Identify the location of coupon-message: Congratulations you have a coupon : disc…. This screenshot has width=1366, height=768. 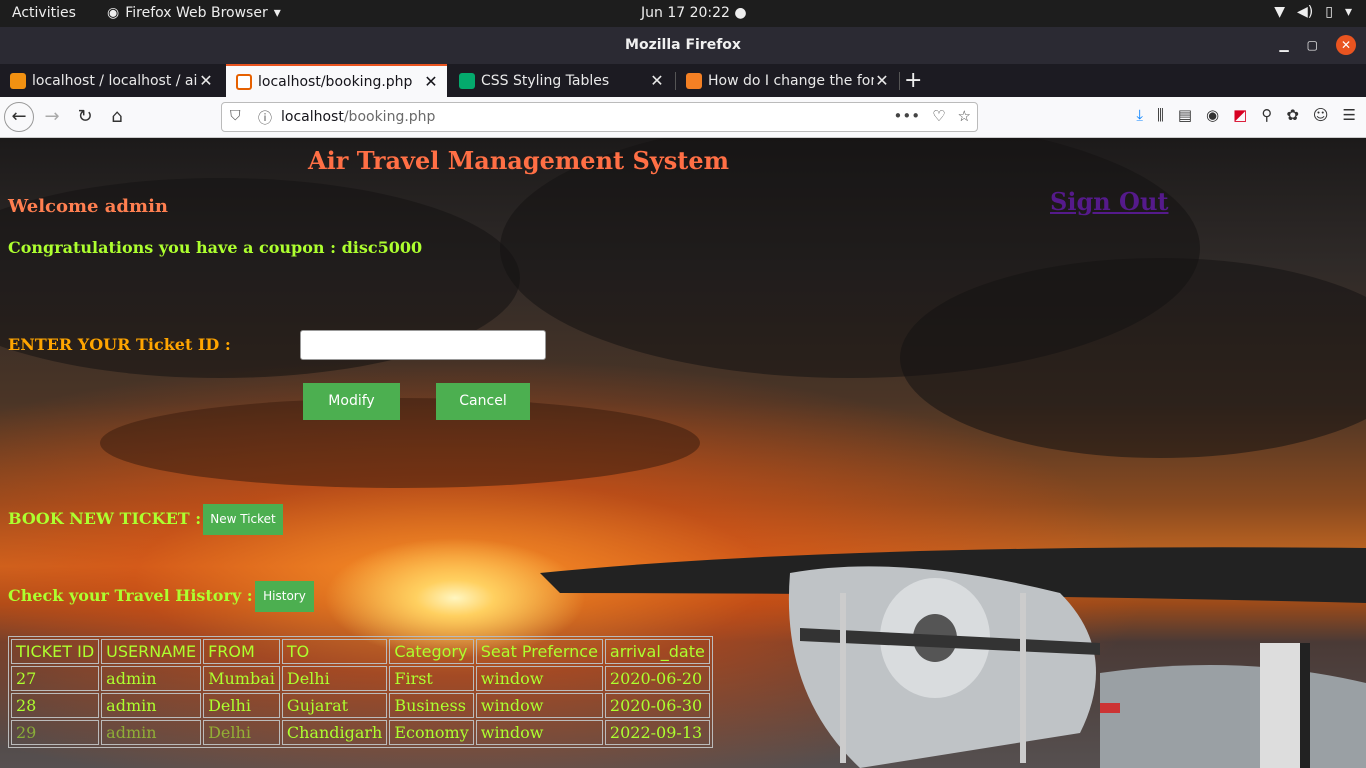
(215, 247).